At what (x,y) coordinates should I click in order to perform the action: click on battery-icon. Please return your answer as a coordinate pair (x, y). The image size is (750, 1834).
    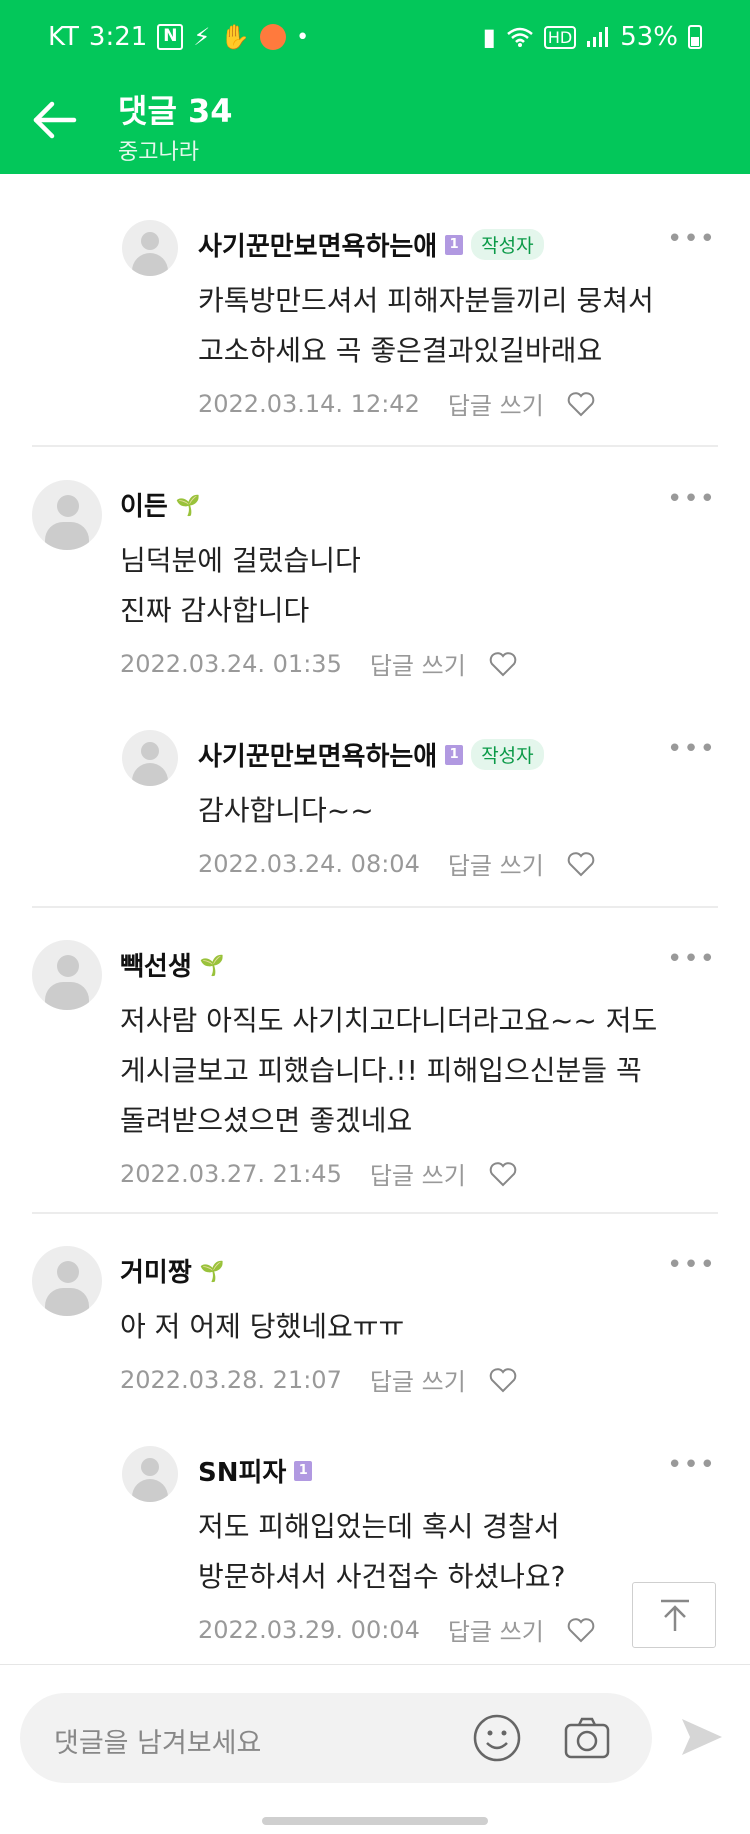
    Looking at the image, I should click on (695, 37).